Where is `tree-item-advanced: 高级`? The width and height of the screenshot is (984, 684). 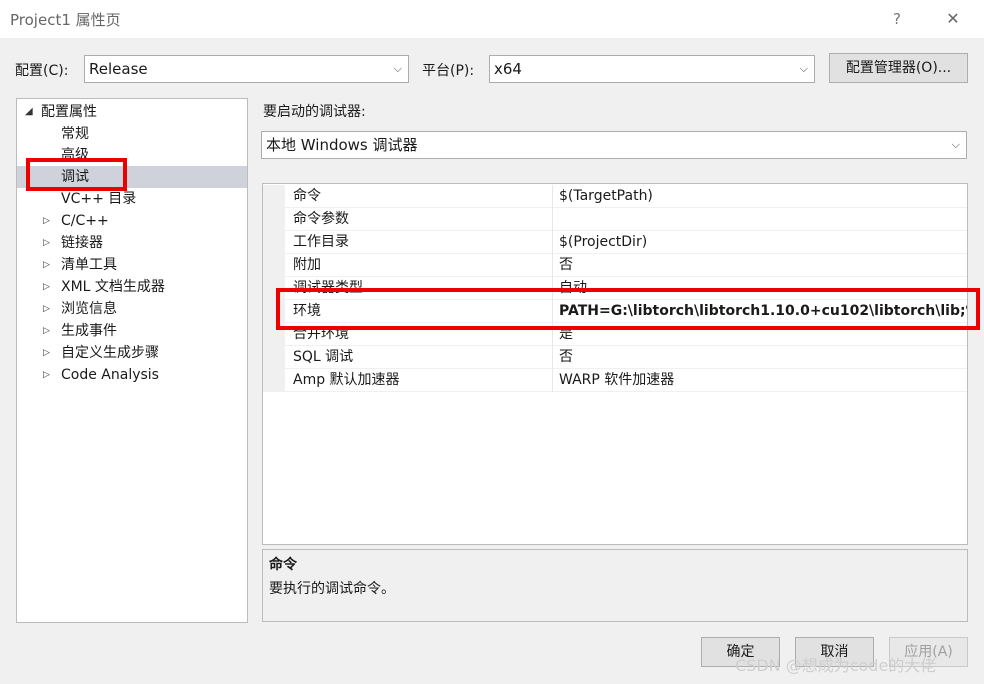
tree-item-advanced: 高级 is located at coordinates (132, 155).